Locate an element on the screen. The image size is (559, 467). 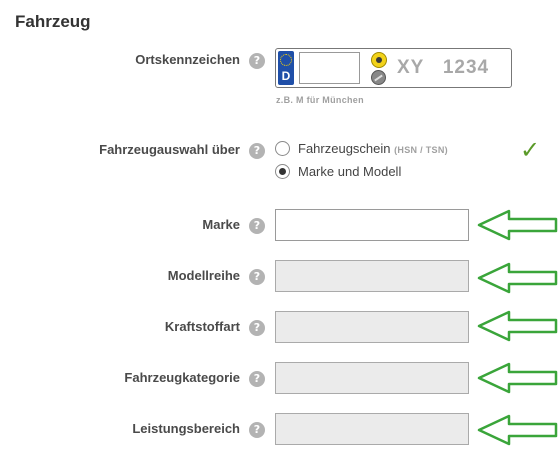
field-label-modellreihe: Modellreihe is located at coordinates (203, 275).